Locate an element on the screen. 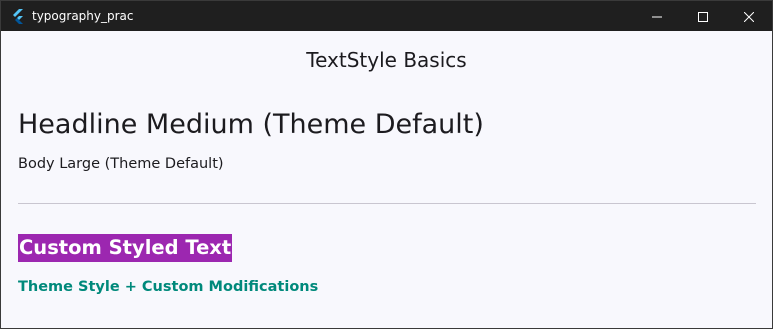 This screenshot has width=773, height=329. body-large-text: Body Large (Theme Default) is located at coordinates (121, 164).